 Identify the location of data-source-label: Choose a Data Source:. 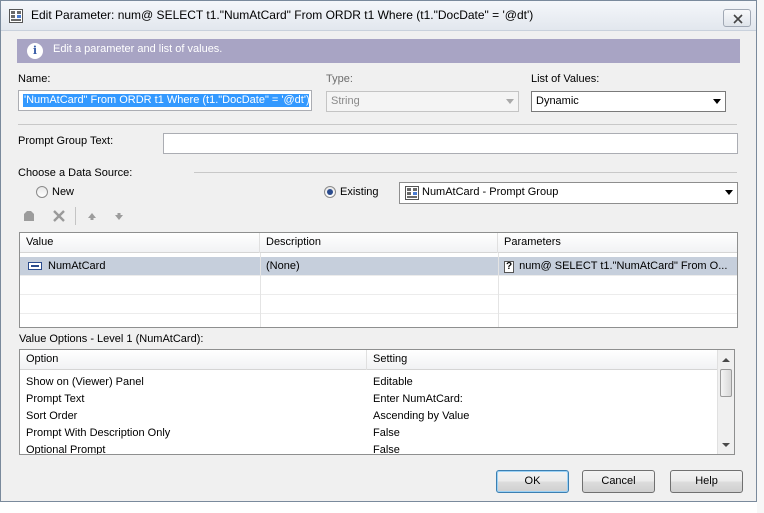
(75, 173).